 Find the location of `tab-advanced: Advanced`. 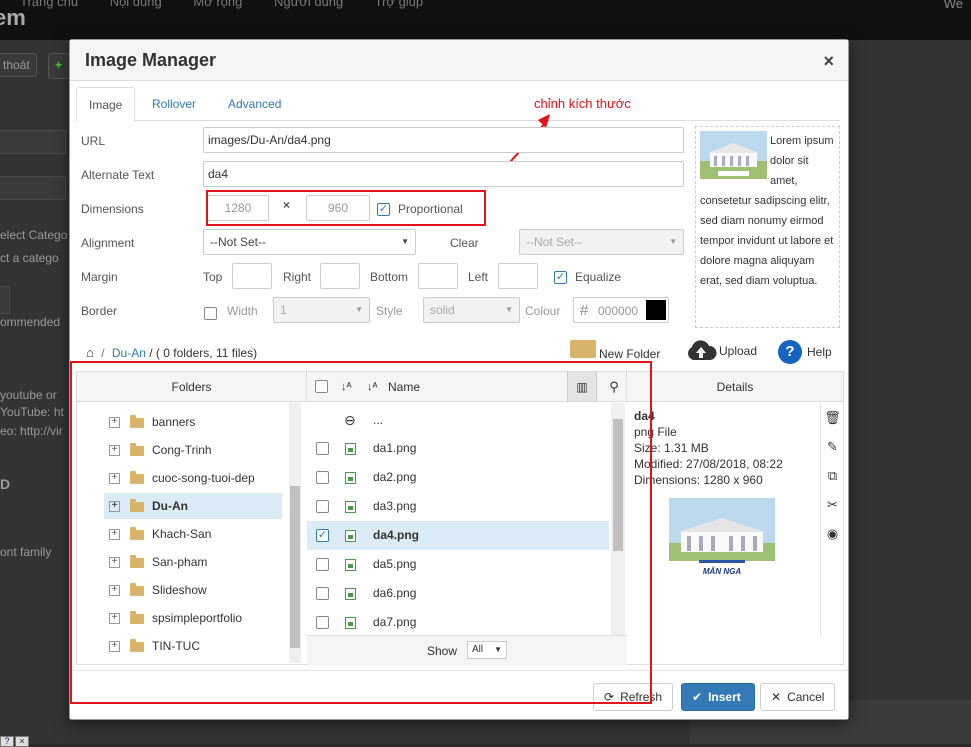

tab-advanced: Advanced is located at coordinates (254, 104).